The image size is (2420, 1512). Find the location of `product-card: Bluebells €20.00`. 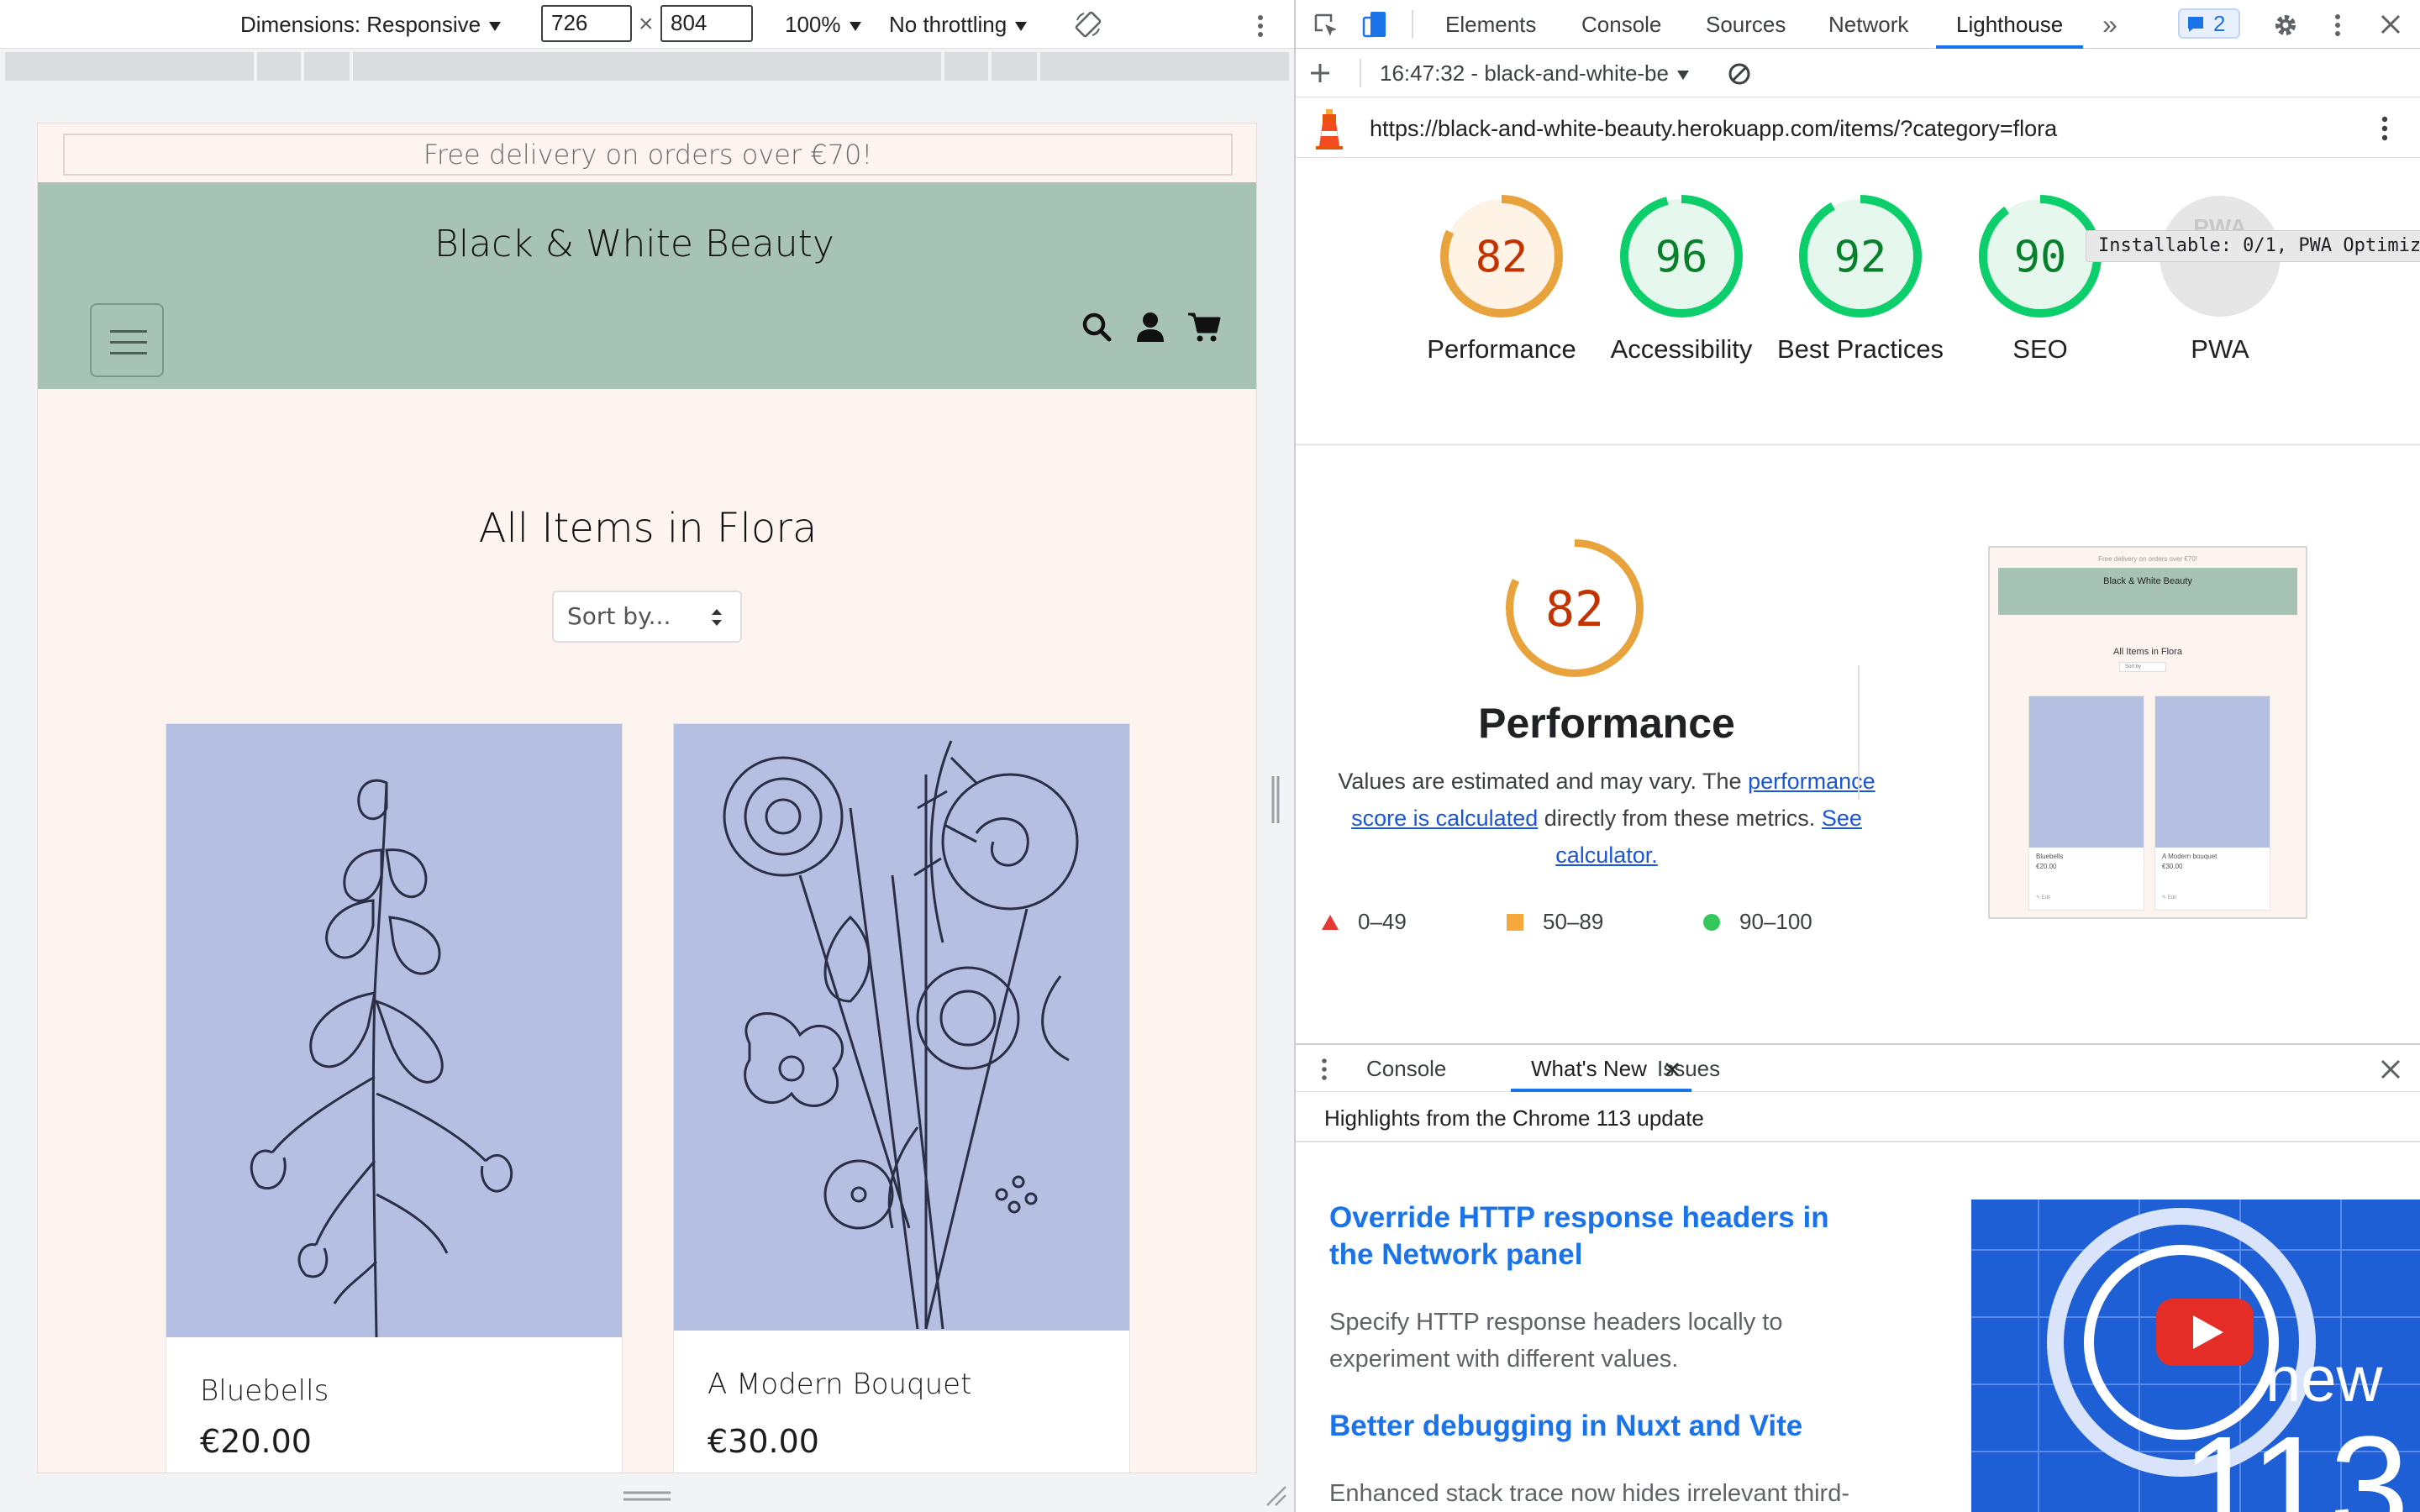

product-card: Bluebells €20.00 is located at coordinates (394, 1098).